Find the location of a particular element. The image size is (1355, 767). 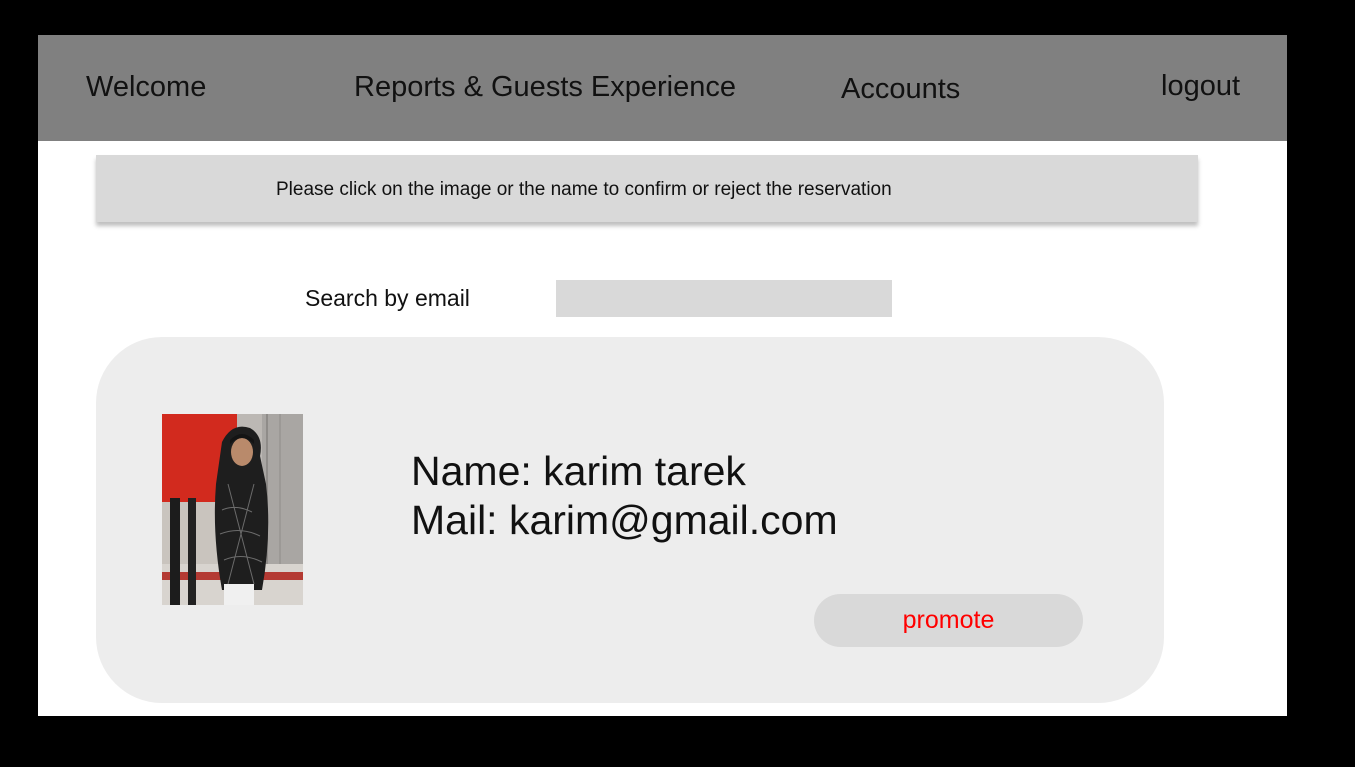

logout-link: logout is located at coordinates (1200, 86).